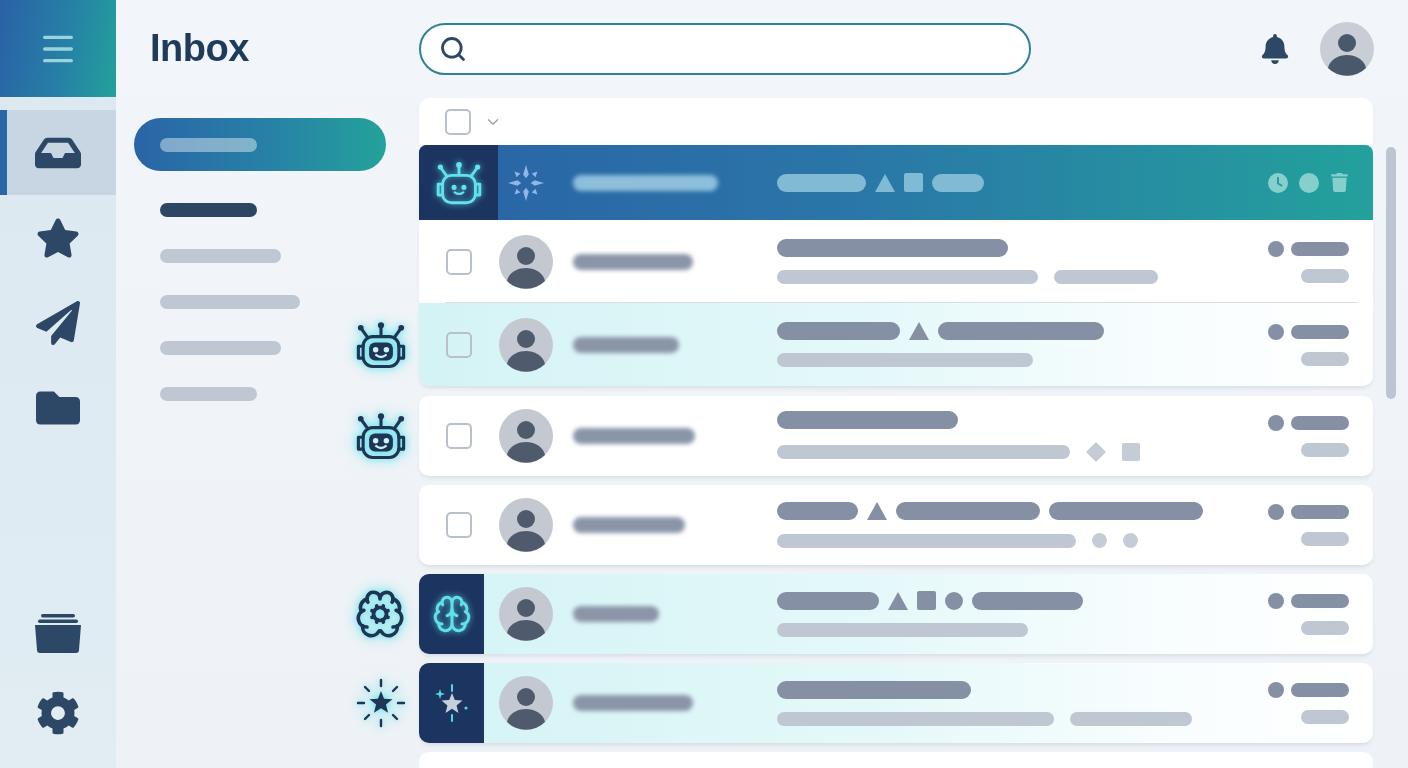 The height and width of the screenshot is (768, 1408). I want to click on circle-icon, so click(1309, 182).